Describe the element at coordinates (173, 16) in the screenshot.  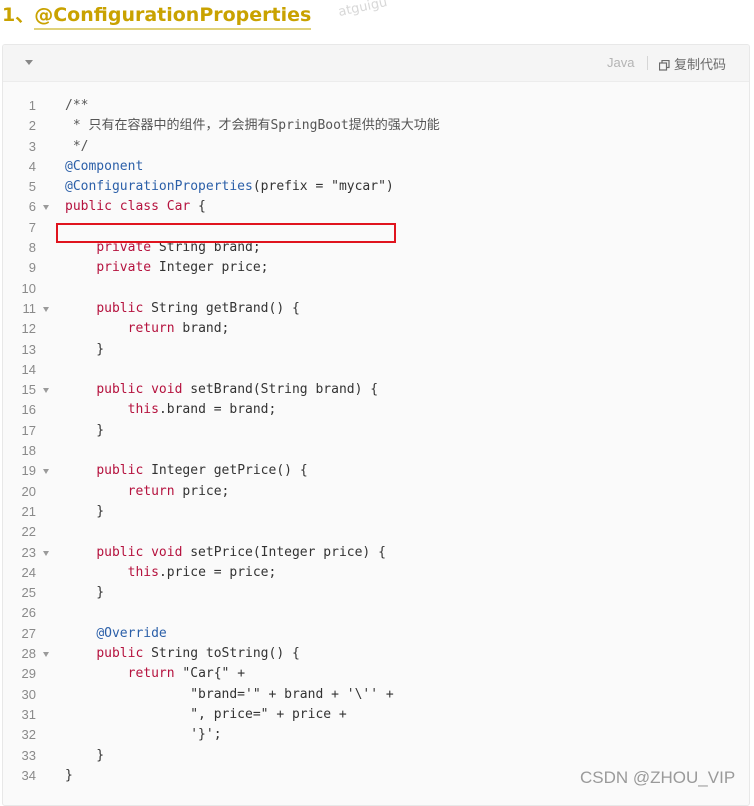
I see `section-title: @ConfigurationProperties` at that location.